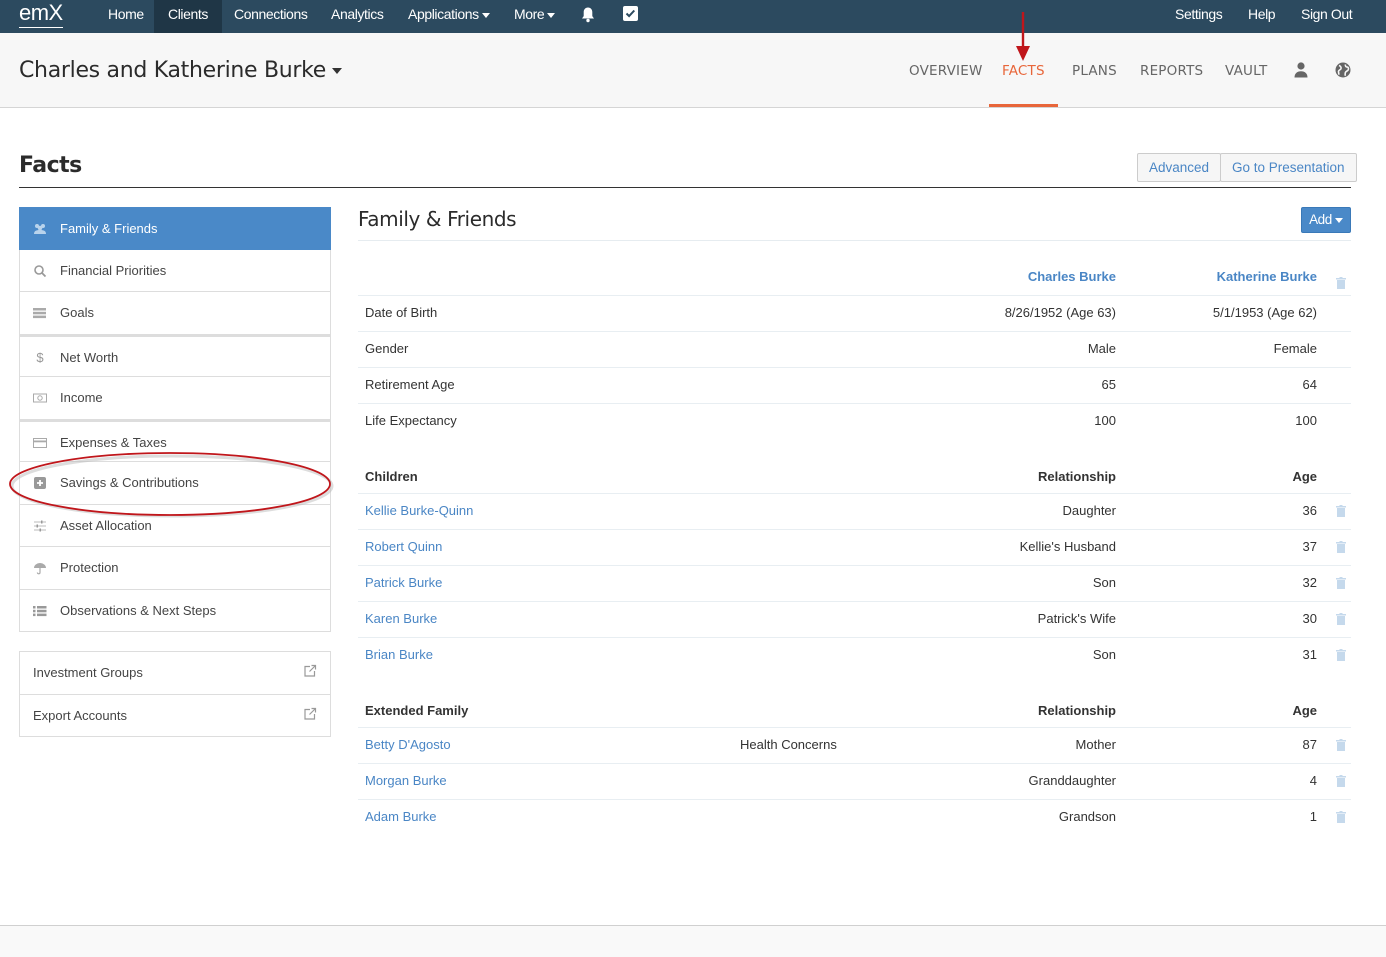  Describe the element at coordinates (1320, 219) in the screenshot. I see `add-button-label: Add` at that location.